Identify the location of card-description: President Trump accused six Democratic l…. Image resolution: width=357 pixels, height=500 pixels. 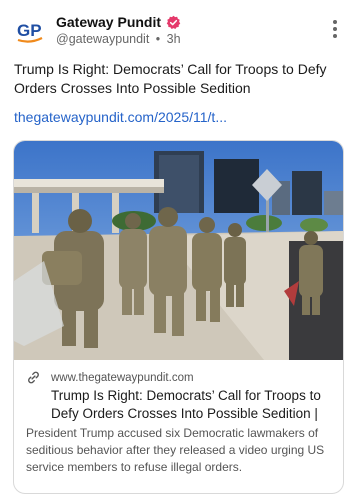
(175, 450).